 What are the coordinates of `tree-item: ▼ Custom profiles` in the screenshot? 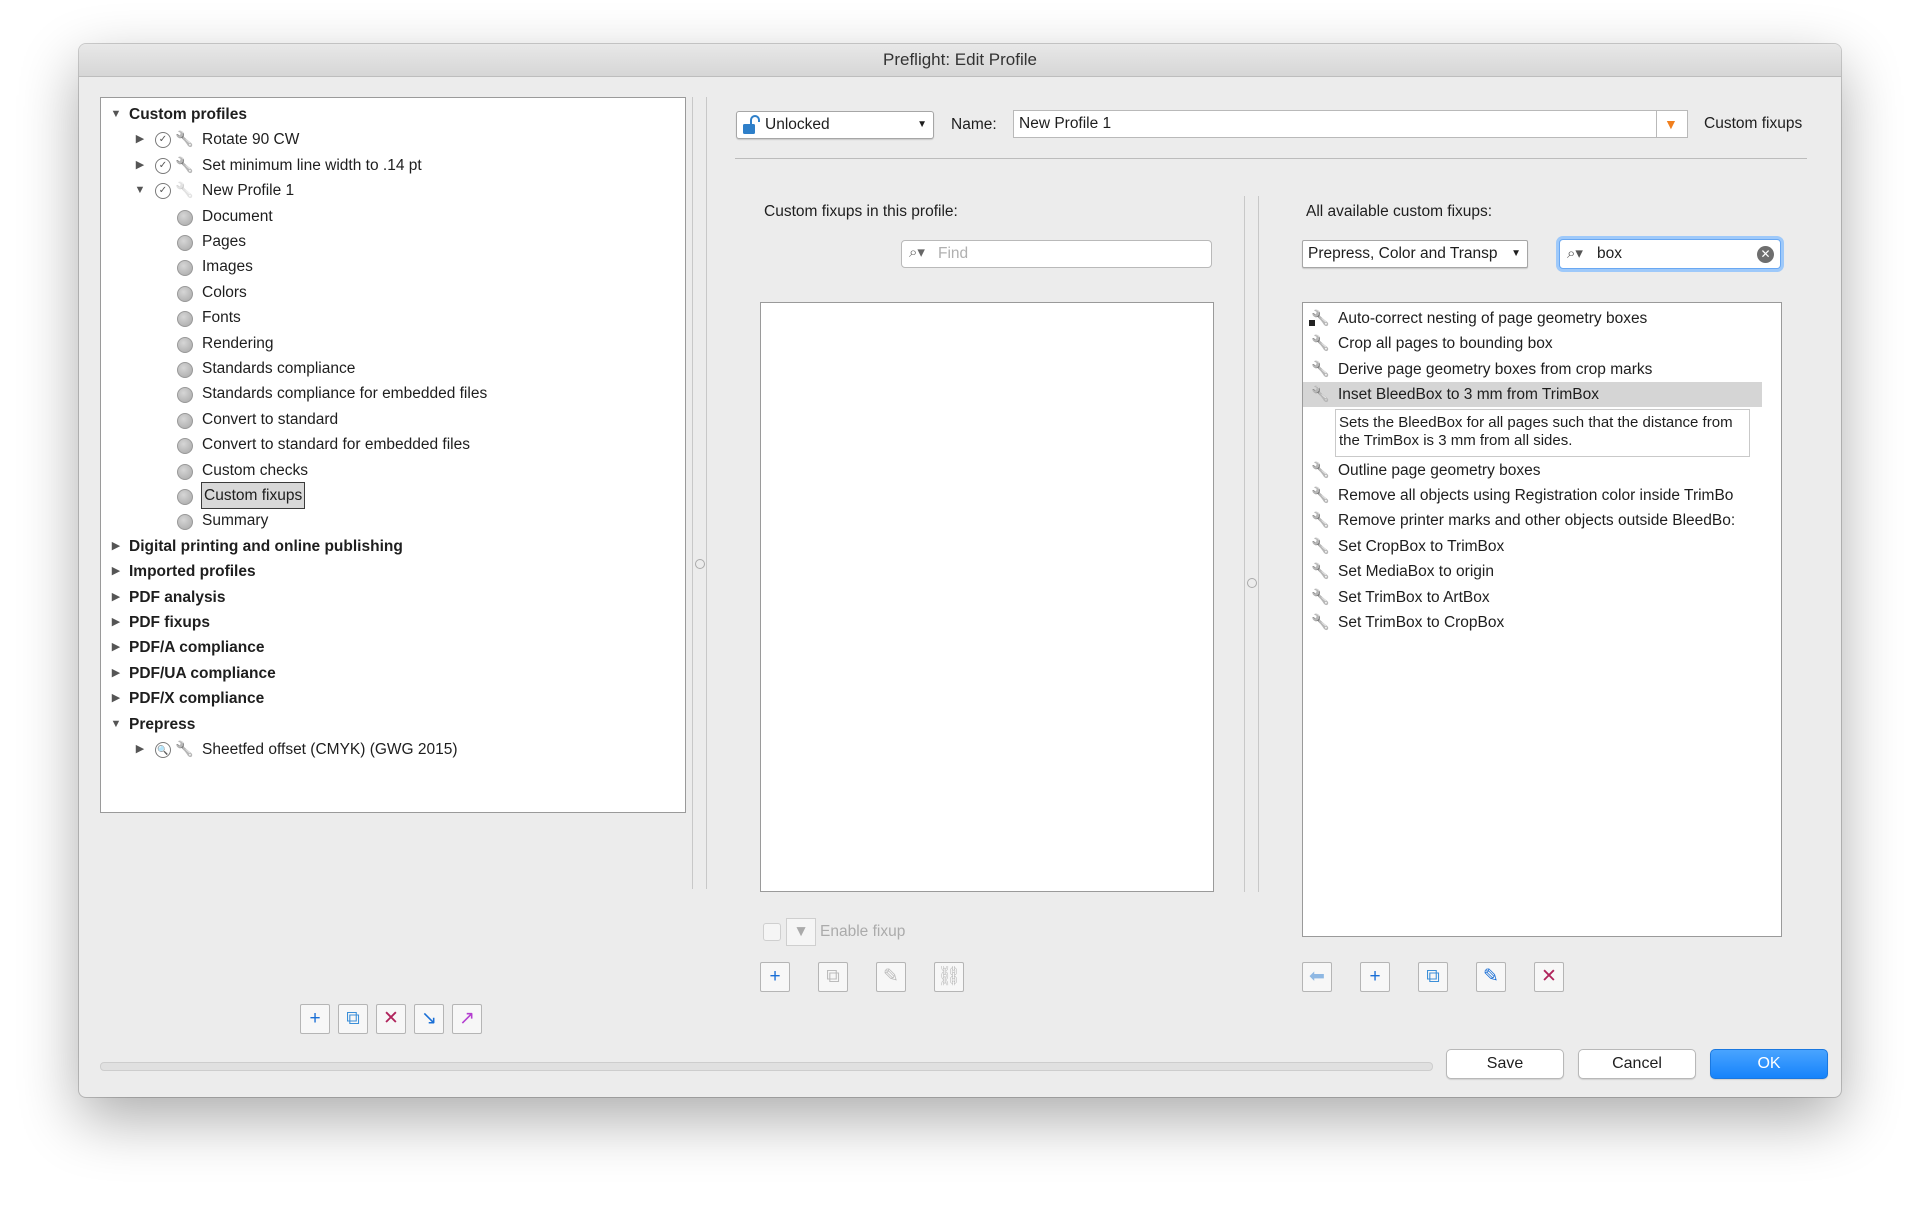 It's located at (391, 114).